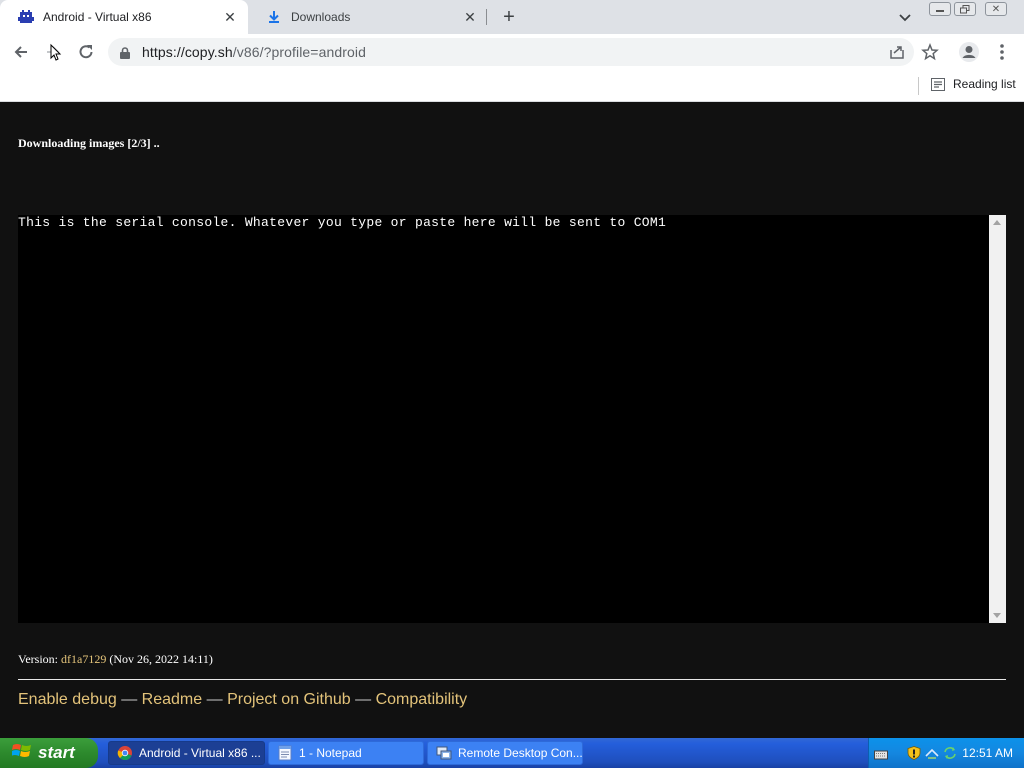 This screenshot has height=768, width=1024. I want to click on url-path: /v86/?profile=android, so click(299, 52).